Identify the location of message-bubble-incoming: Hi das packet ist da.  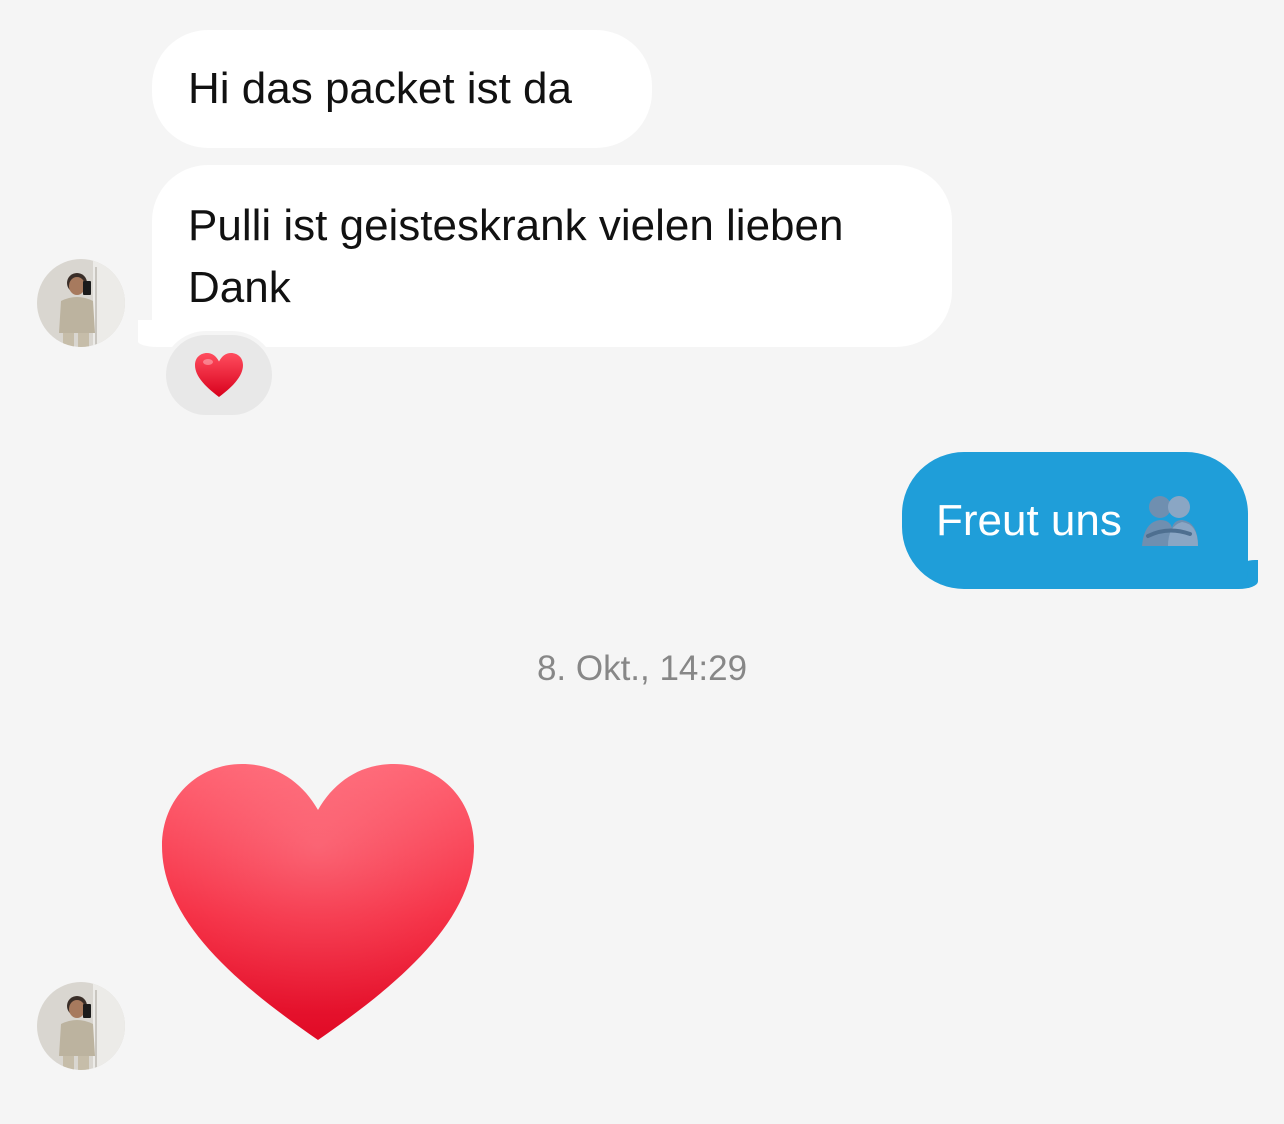
(402, 89).